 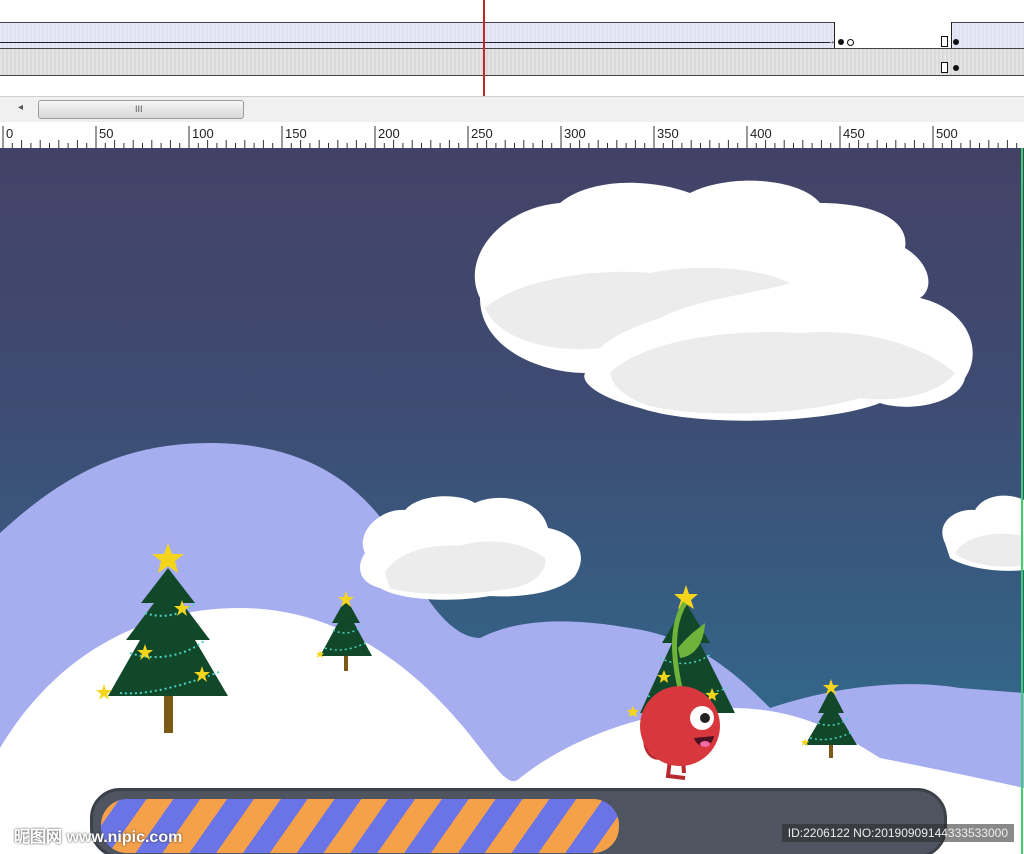 What do you see at coordinates (389, 133) in the screenshot?
I see `ruler-label: 200` at bounding box center [389, 133].